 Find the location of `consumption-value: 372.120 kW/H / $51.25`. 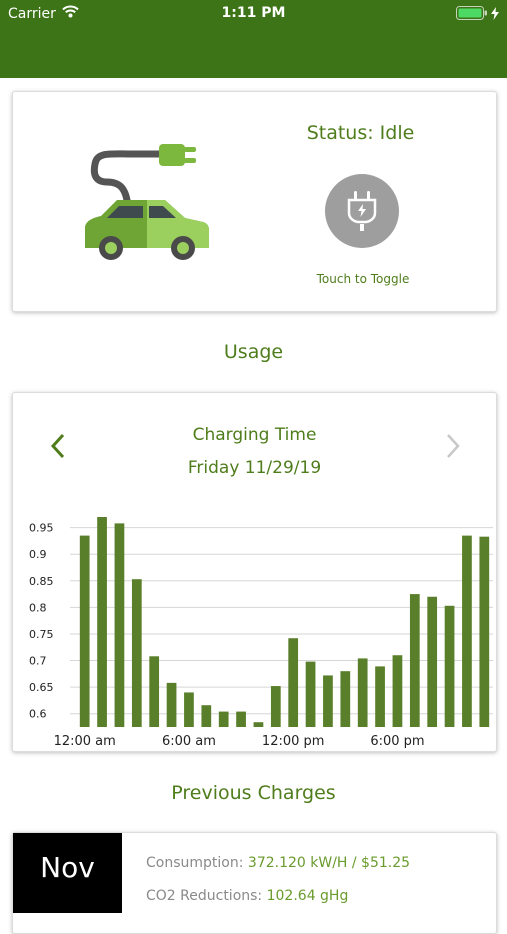

consumption-value: 372.120 kW/H / $51.25 is located at coordinates (329, 863).